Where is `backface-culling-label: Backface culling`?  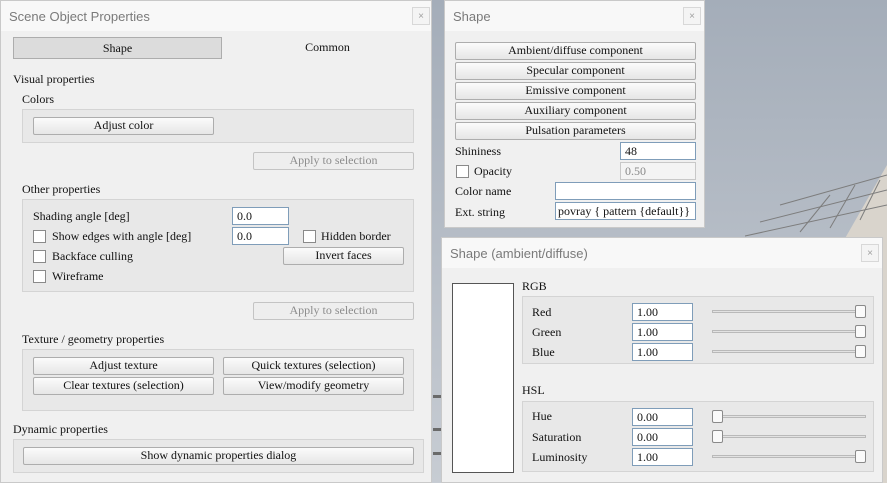
backface-culling-label: Backface culling is located at coordinates (92, 256).